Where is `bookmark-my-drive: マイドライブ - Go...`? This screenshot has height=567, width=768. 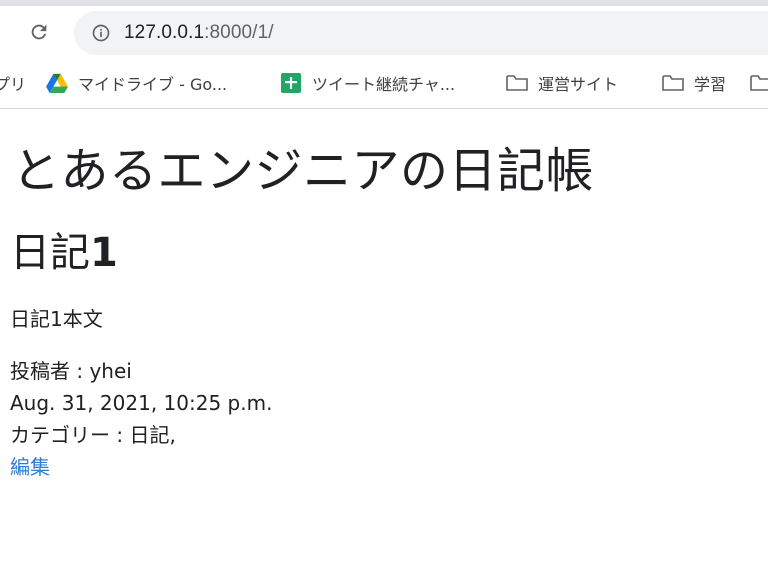
bookmark-my-drive: マイドライブ - Go... is located at coordinates (136, 83).